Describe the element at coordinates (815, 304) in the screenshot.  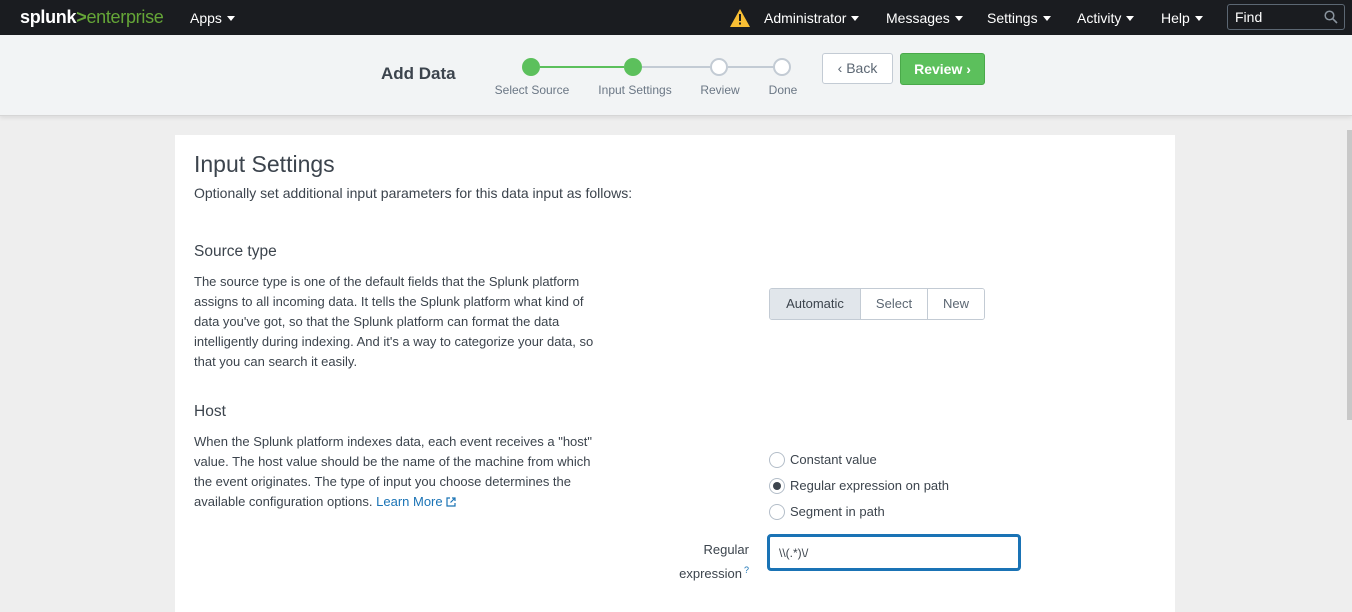
I see `source-type-automatic-button: Automatic` at that location.